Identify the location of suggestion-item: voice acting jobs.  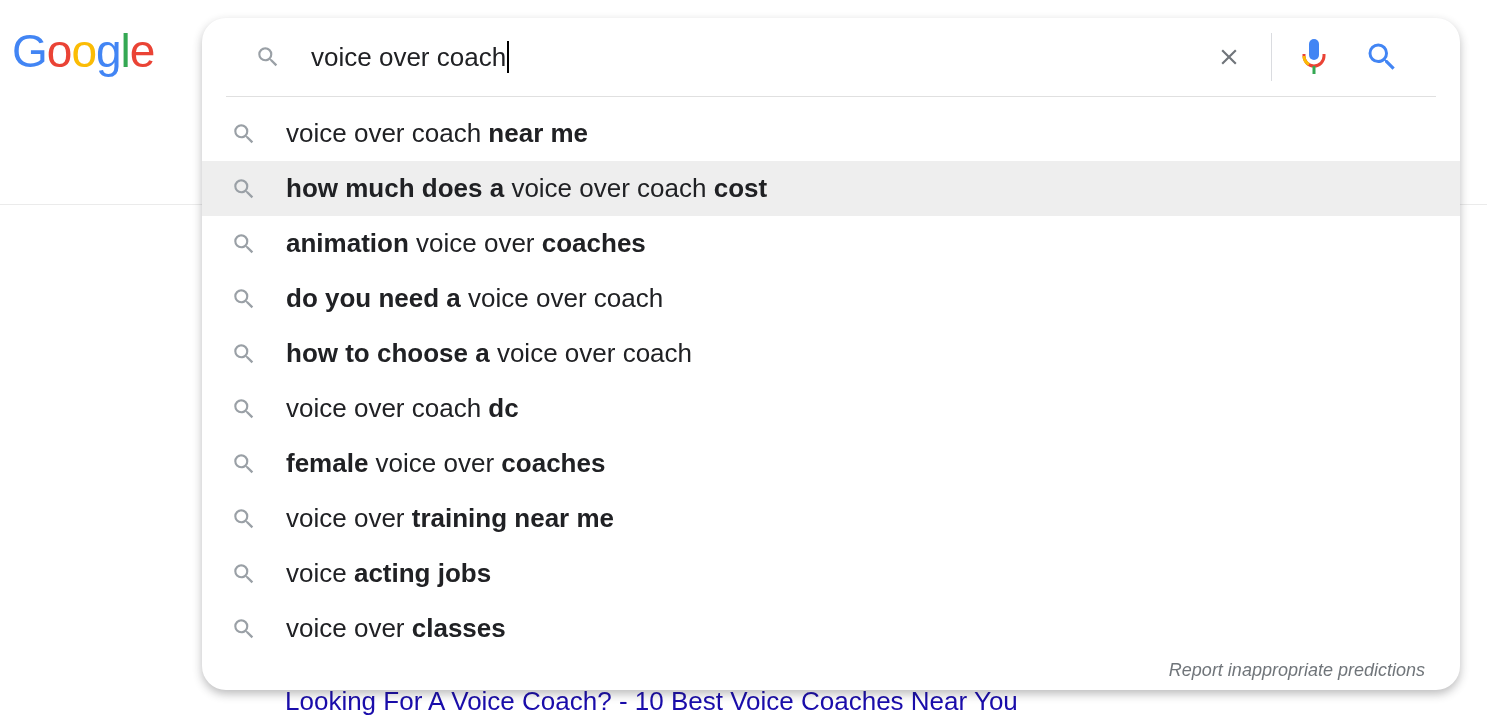
(831, 573).